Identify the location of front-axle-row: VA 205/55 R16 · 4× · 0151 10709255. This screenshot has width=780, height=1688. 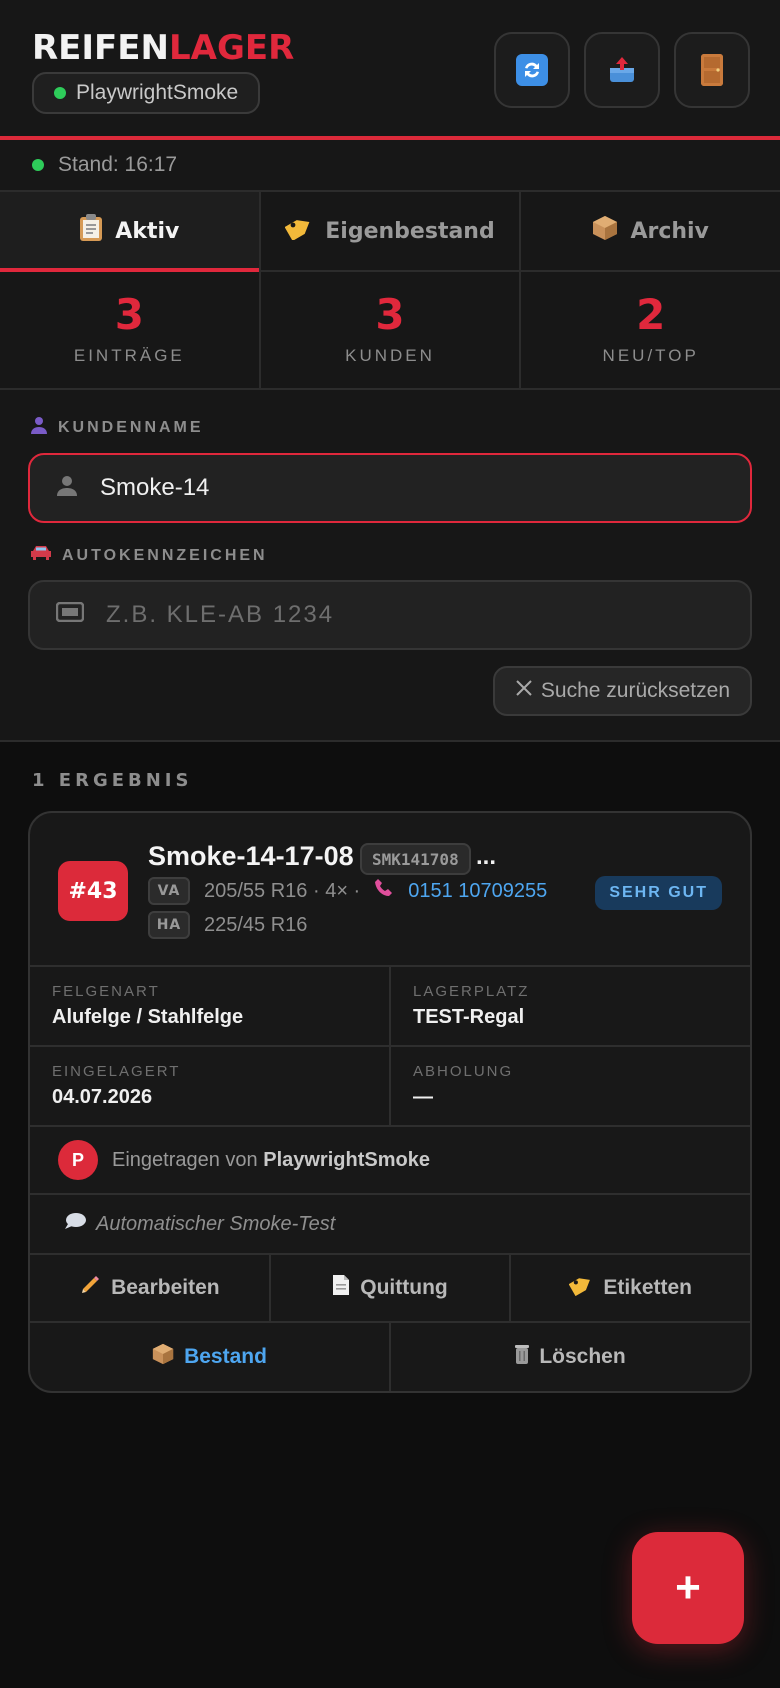
(347, 891).